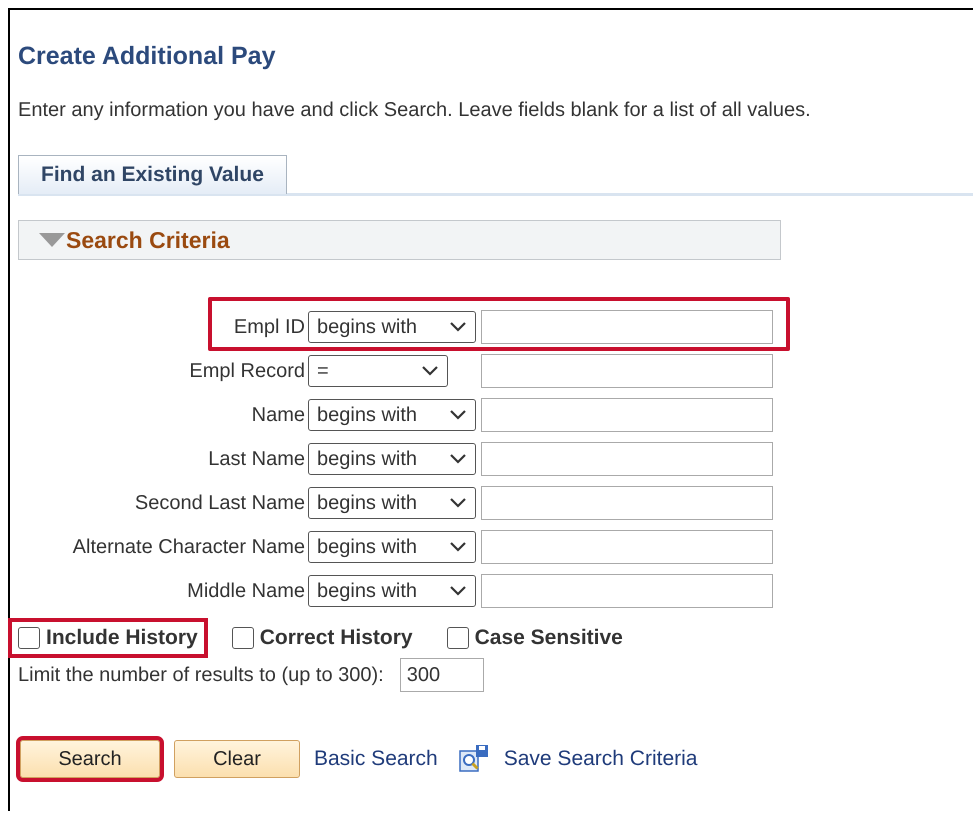 This screenshot has height=819, width=973. What do you see at coordinates (322, 638) in the screenshot?
I see `checkbox-option: Correct History` at bounding box center [322, 638].